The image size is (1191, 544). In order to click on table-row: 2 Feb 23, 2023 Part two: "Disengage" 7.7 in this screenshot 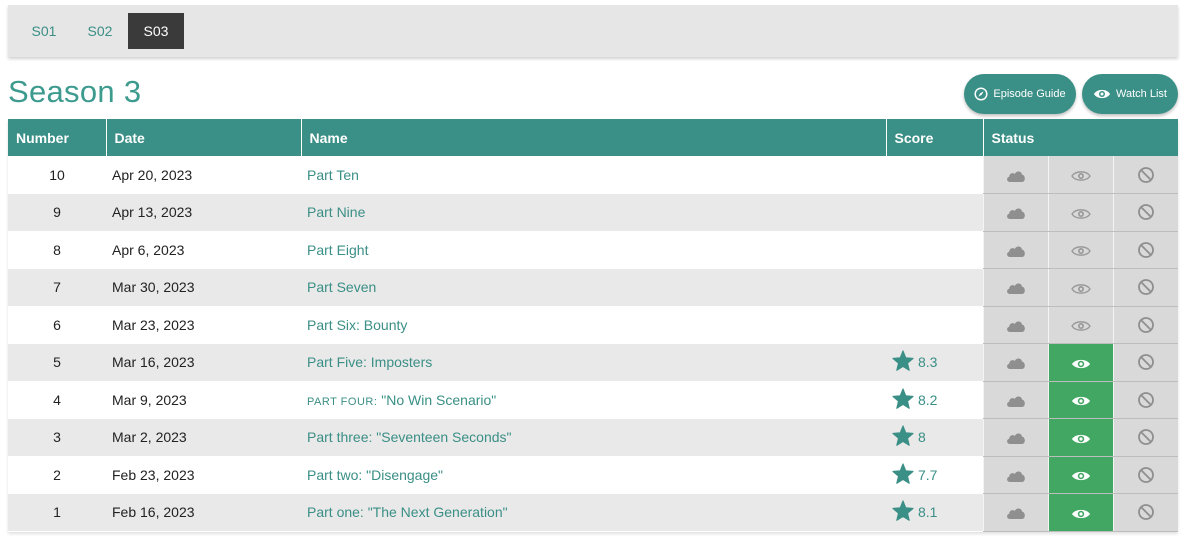, I will do `click(593, 475)`.